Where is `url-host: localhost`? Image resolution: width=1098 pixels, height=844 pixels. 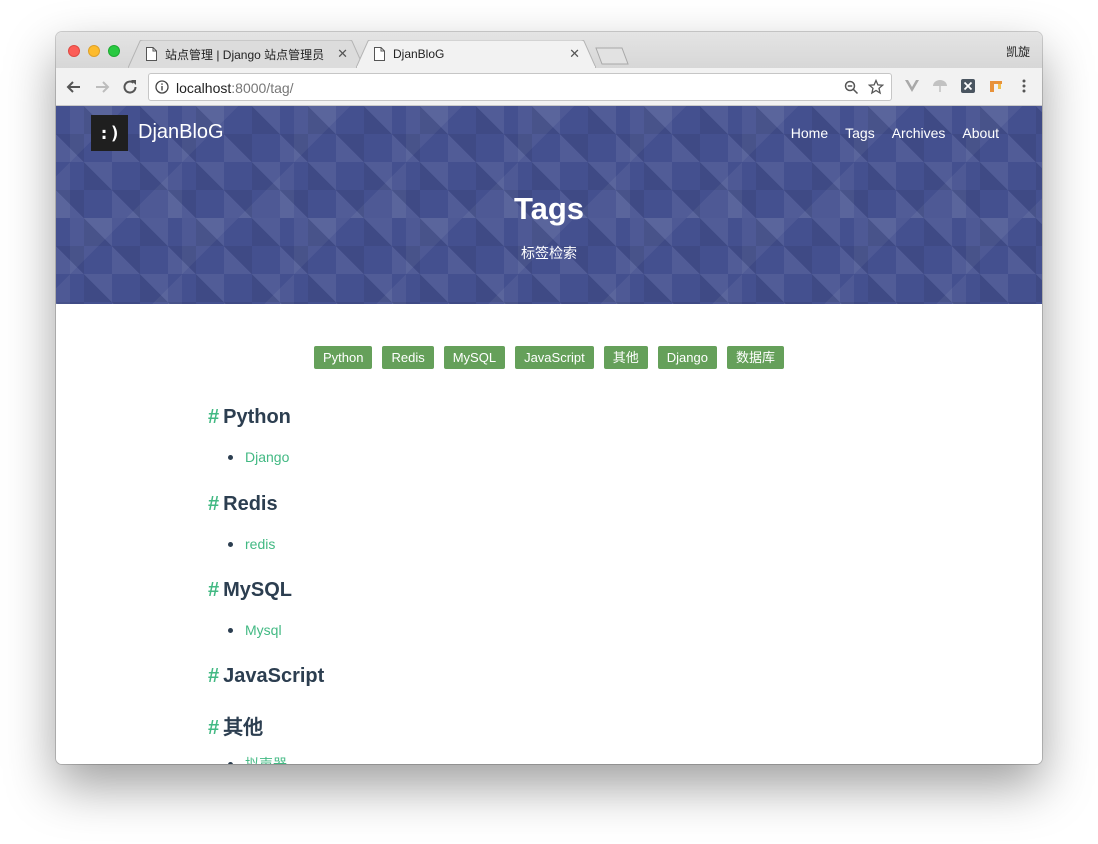
url-host: localhost is located at coordinates (204, 88).